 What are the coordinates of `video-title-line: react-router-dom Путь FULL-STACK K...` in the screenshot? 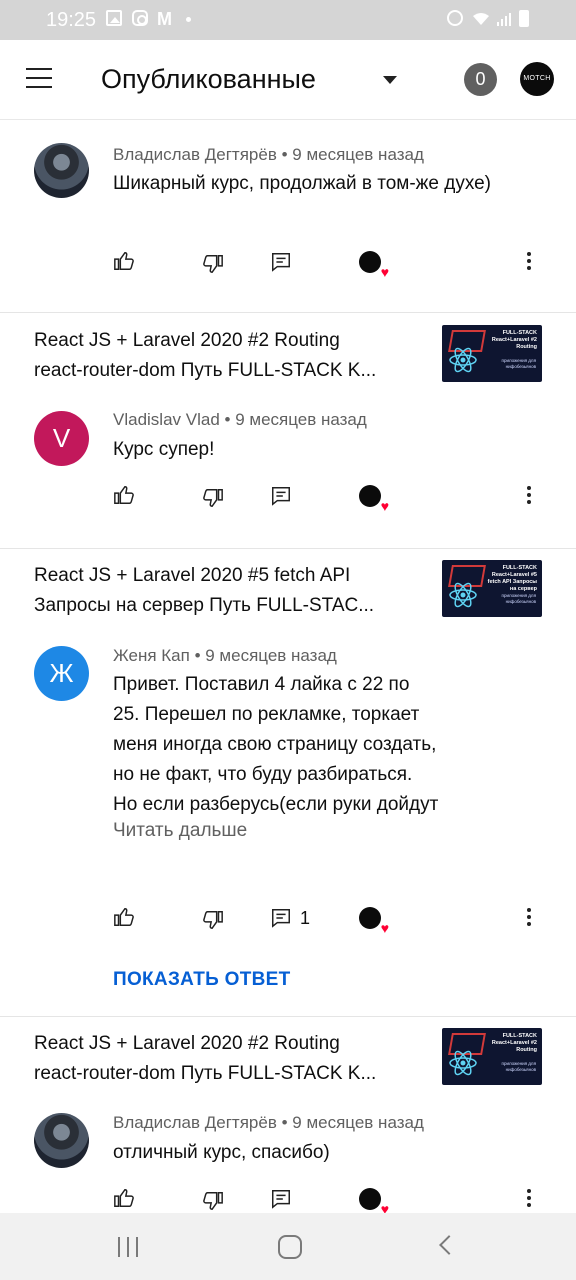 It's located at (205, 370).